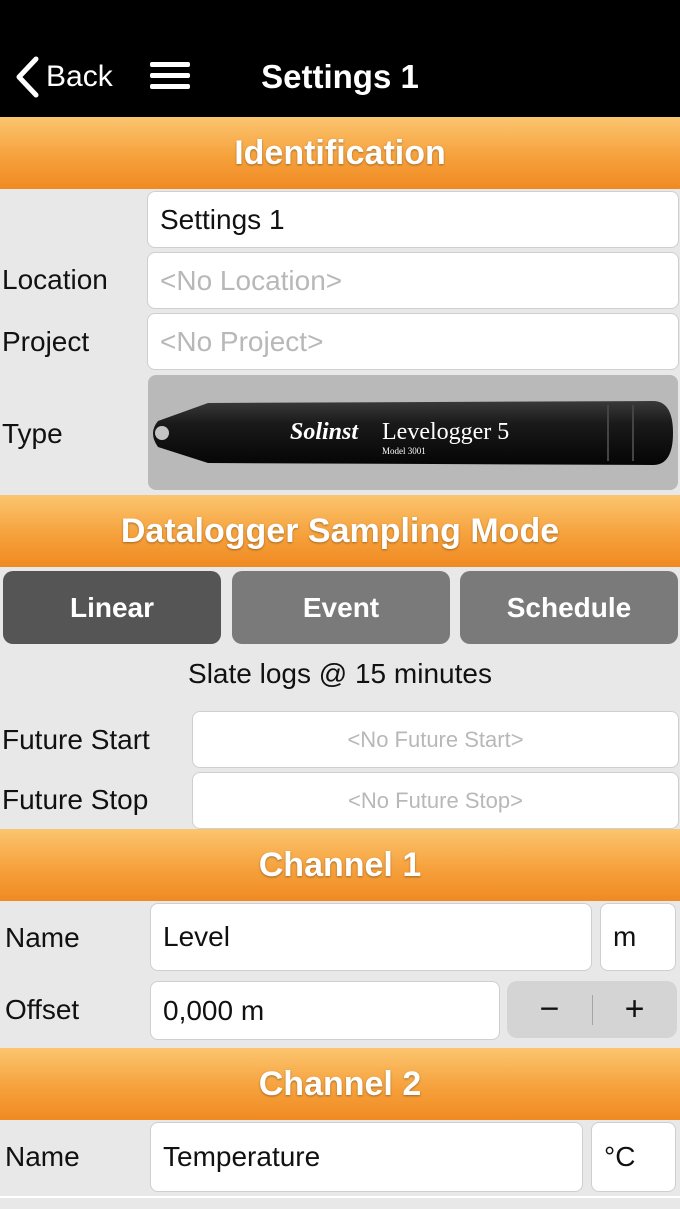  What do you see at coordinates (324, 432) in the screenshot?
I see `device-brand-text: Solinst` at bounding box center [324, 432].